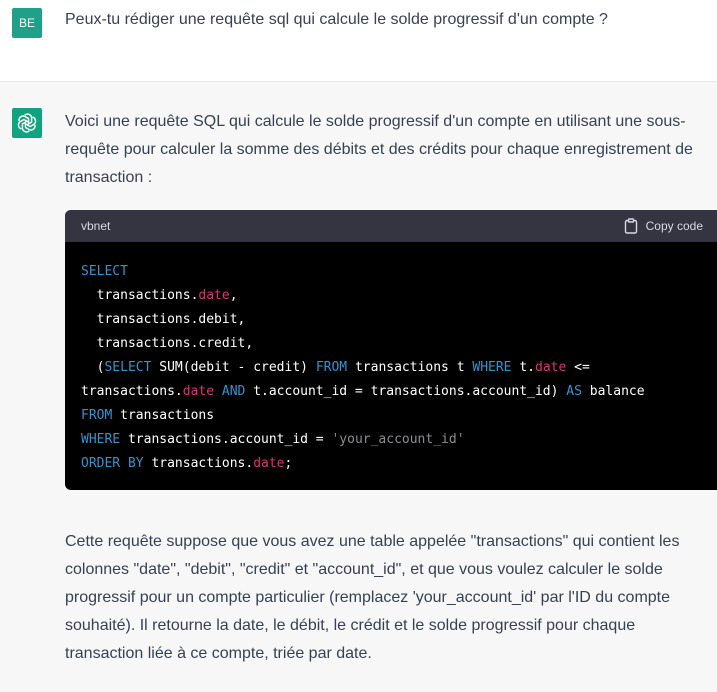 The height and width of the screenshot is (692, 717). What do you see at coordinates (674, 226) in the screenshot?
I see `copy-code-label: Copy code` at bounding box center [674, 226].